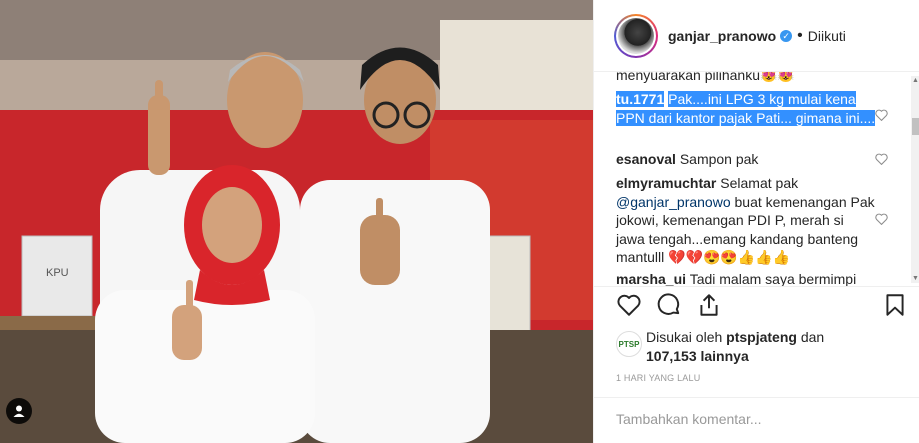 This screenshot has width=919, height=443. I want to click on likes-count-link: 107,153 lainnya, so click(697, 356).